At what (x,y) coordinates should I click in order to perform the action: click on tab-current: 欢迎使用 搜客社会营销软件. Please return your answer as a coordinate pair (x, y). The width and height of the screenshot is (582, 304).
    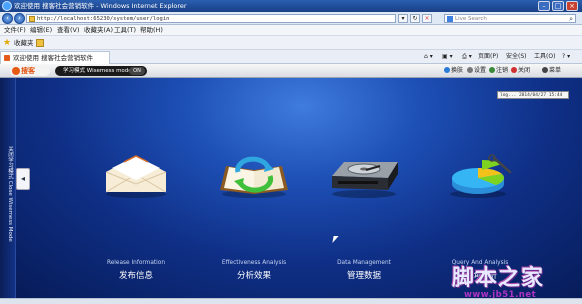
    Looking at the image, I should click on (55, 57).